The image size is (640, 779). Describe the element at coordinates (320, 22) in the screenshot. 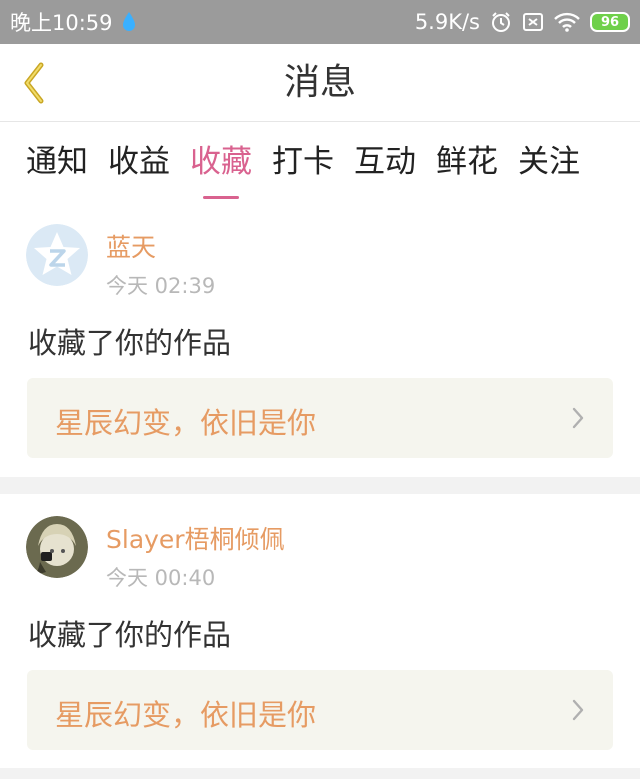

I see `status-bar: 晚上10:59 5.9K/s 96` at that location.